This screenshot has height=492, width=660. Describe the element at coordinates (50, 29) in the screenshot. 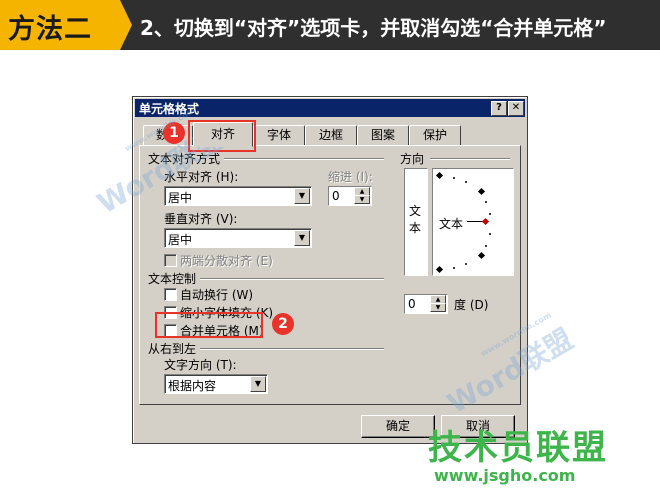

I see `banner-badge-text: 方法二` at that location.